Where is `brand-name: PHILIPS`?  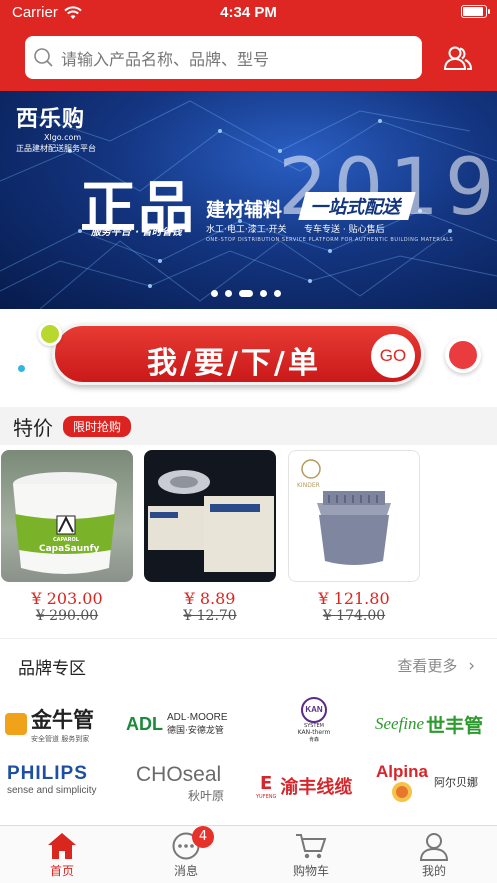
brand-name: PHILIPS is located at coordinates (47, 773).